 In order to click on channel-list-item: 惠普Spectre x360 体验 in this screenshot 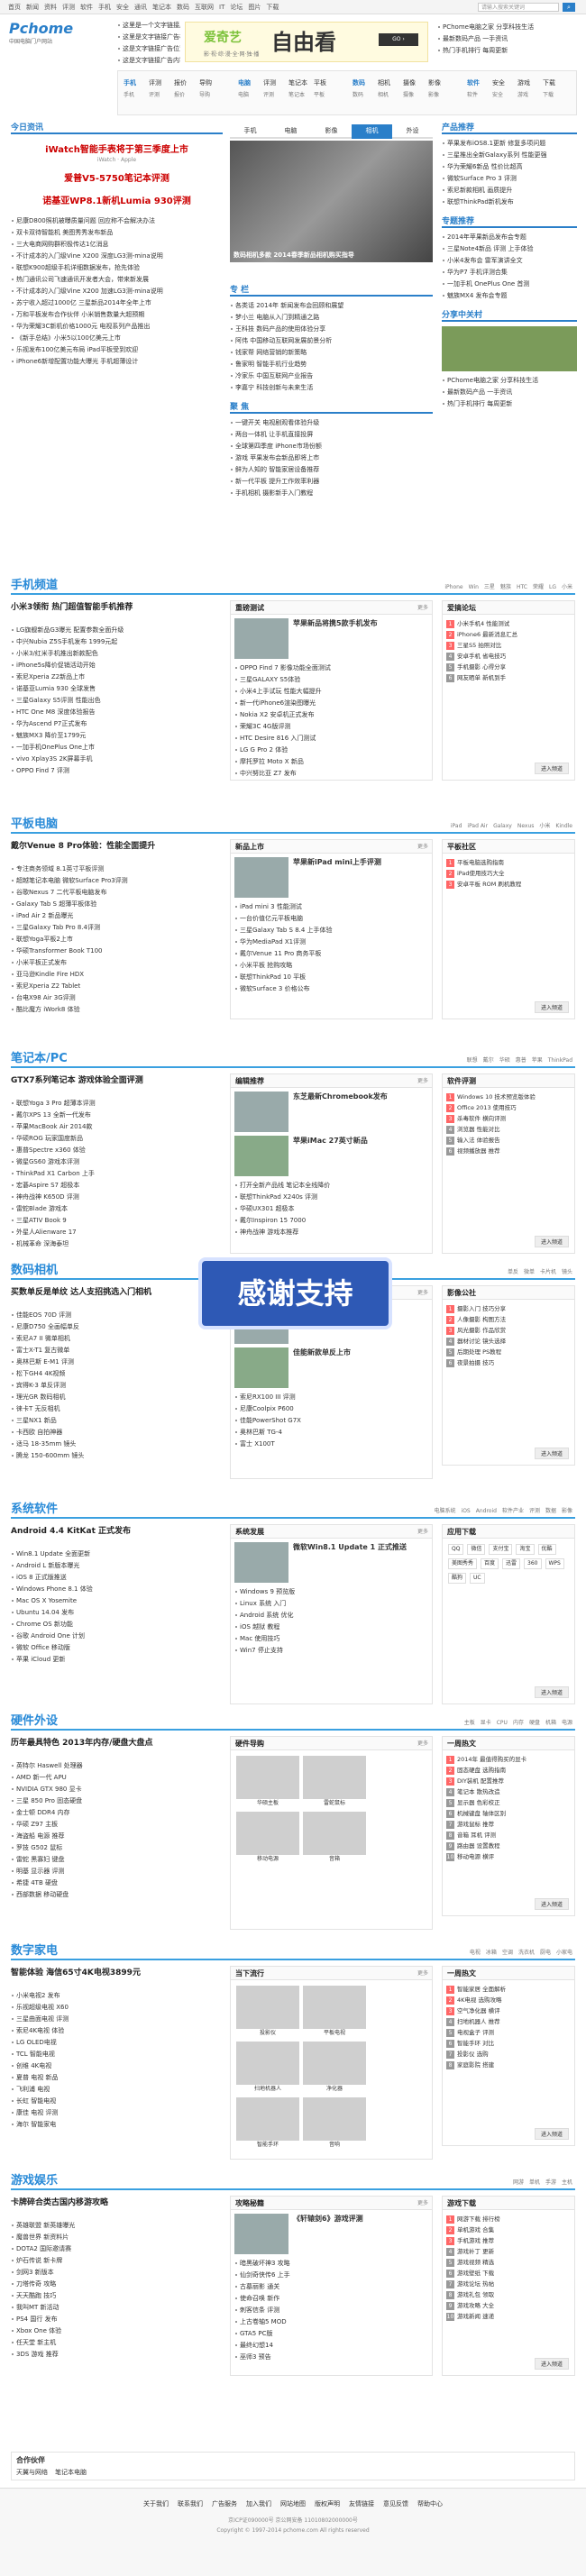, I will do `click(117, 1150)`.